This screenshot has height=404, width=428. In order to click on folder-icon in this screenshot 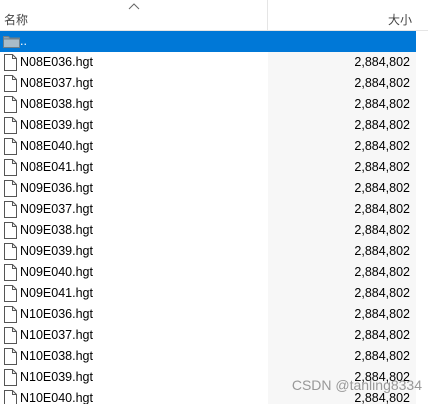, I will do `click(11, 42)`.